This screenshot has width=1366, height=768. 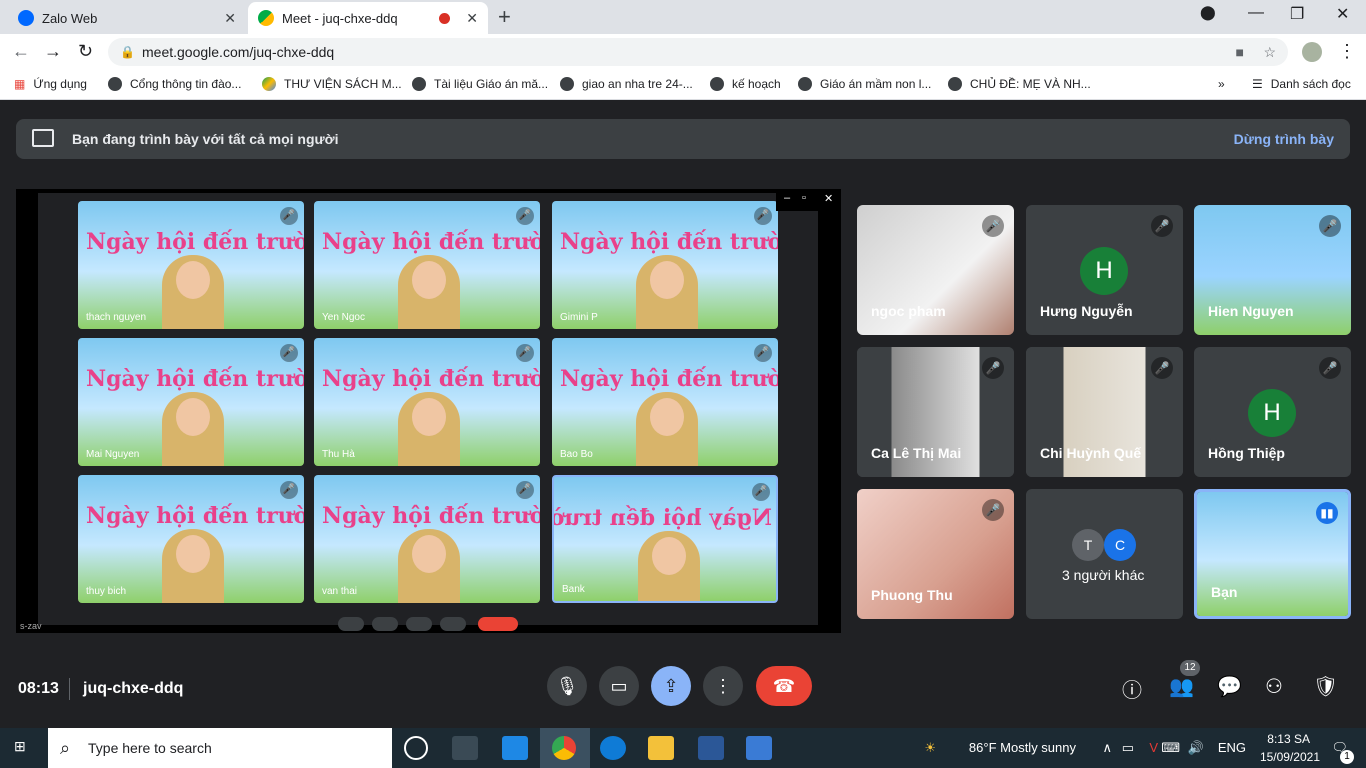 I want to click on battery-icon: ▭, so click(x=1128, y=748).